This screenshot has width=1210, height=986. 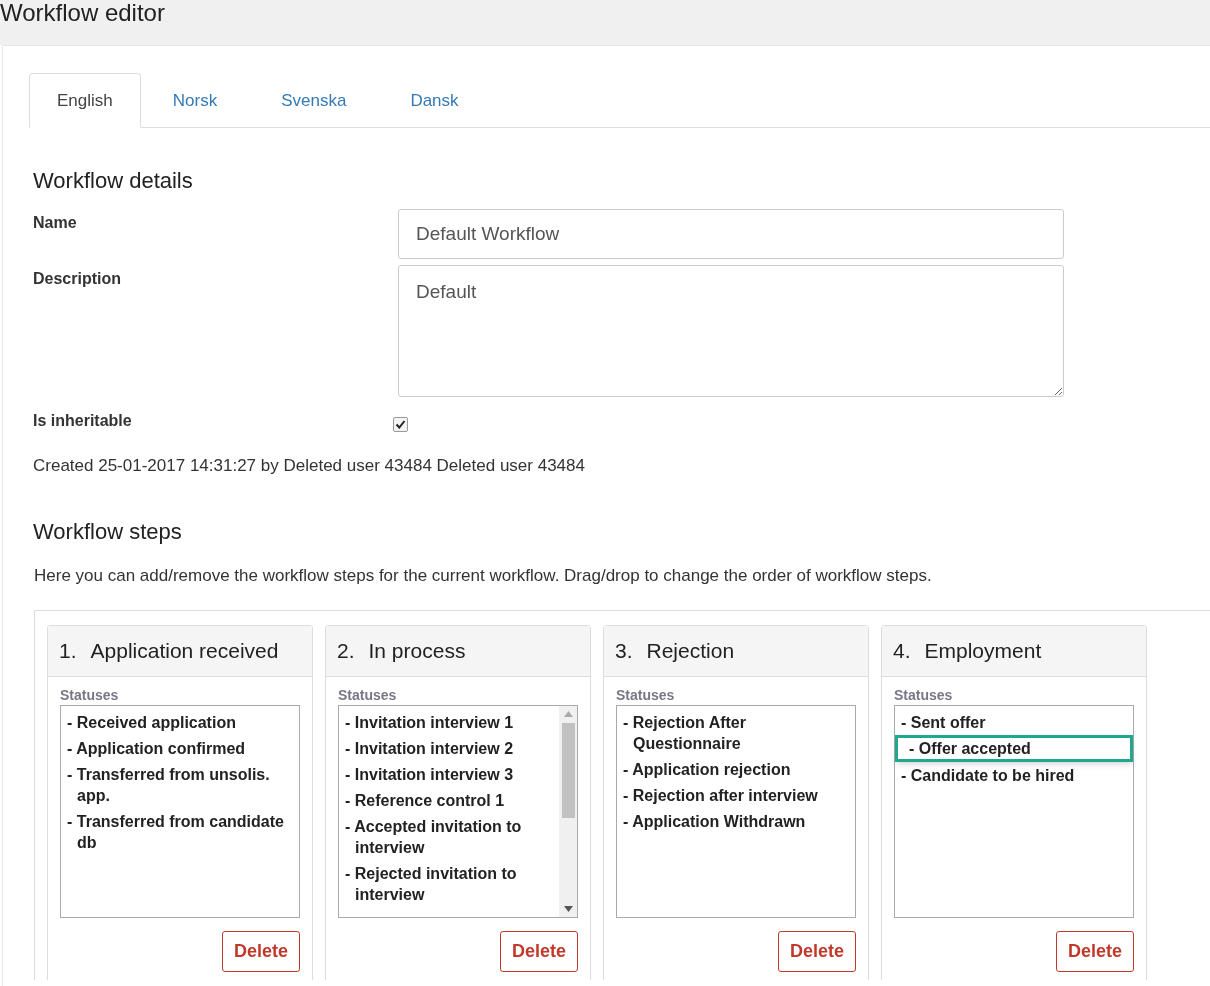 I want to click on page-title: Workflow editor, so click(x=82, y=13).